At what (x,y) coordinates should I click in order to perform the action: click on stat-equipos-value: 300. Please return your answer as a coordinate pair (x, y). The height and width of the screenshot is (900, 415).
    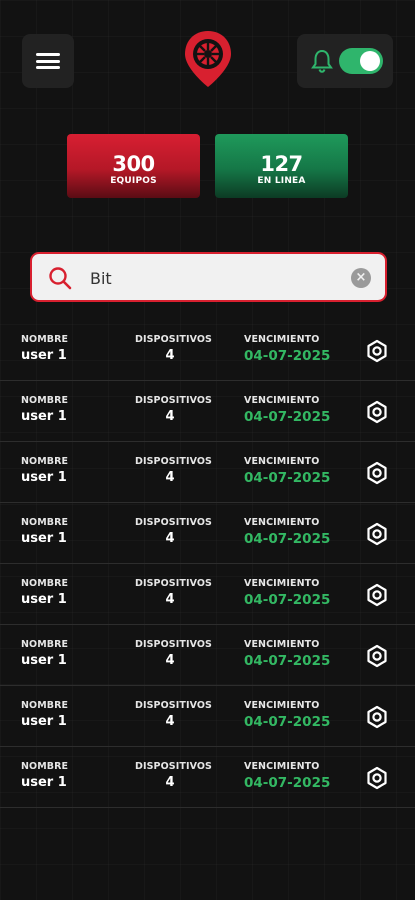
    Looking at the image, I should click on (133, 164).